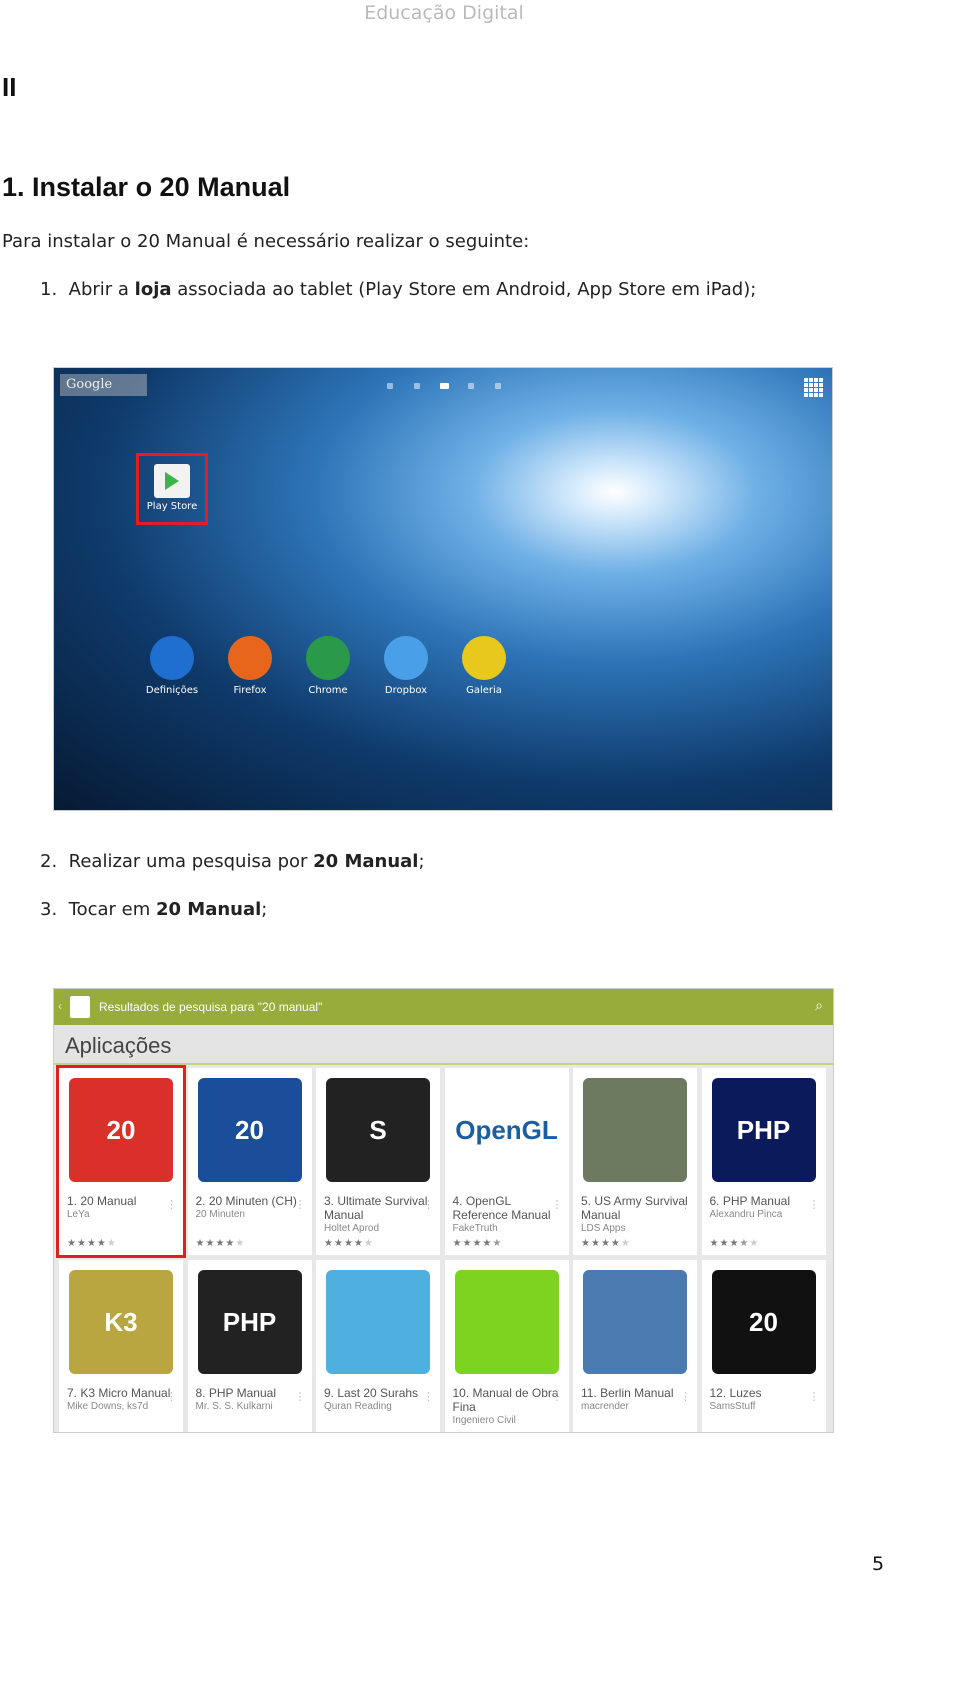 The height and width of the screenshot is (1699, 960). Describe the element at coordinates (475, 1228) in the screenshot. I see `app-result-developer: FakeTruth` at that location.